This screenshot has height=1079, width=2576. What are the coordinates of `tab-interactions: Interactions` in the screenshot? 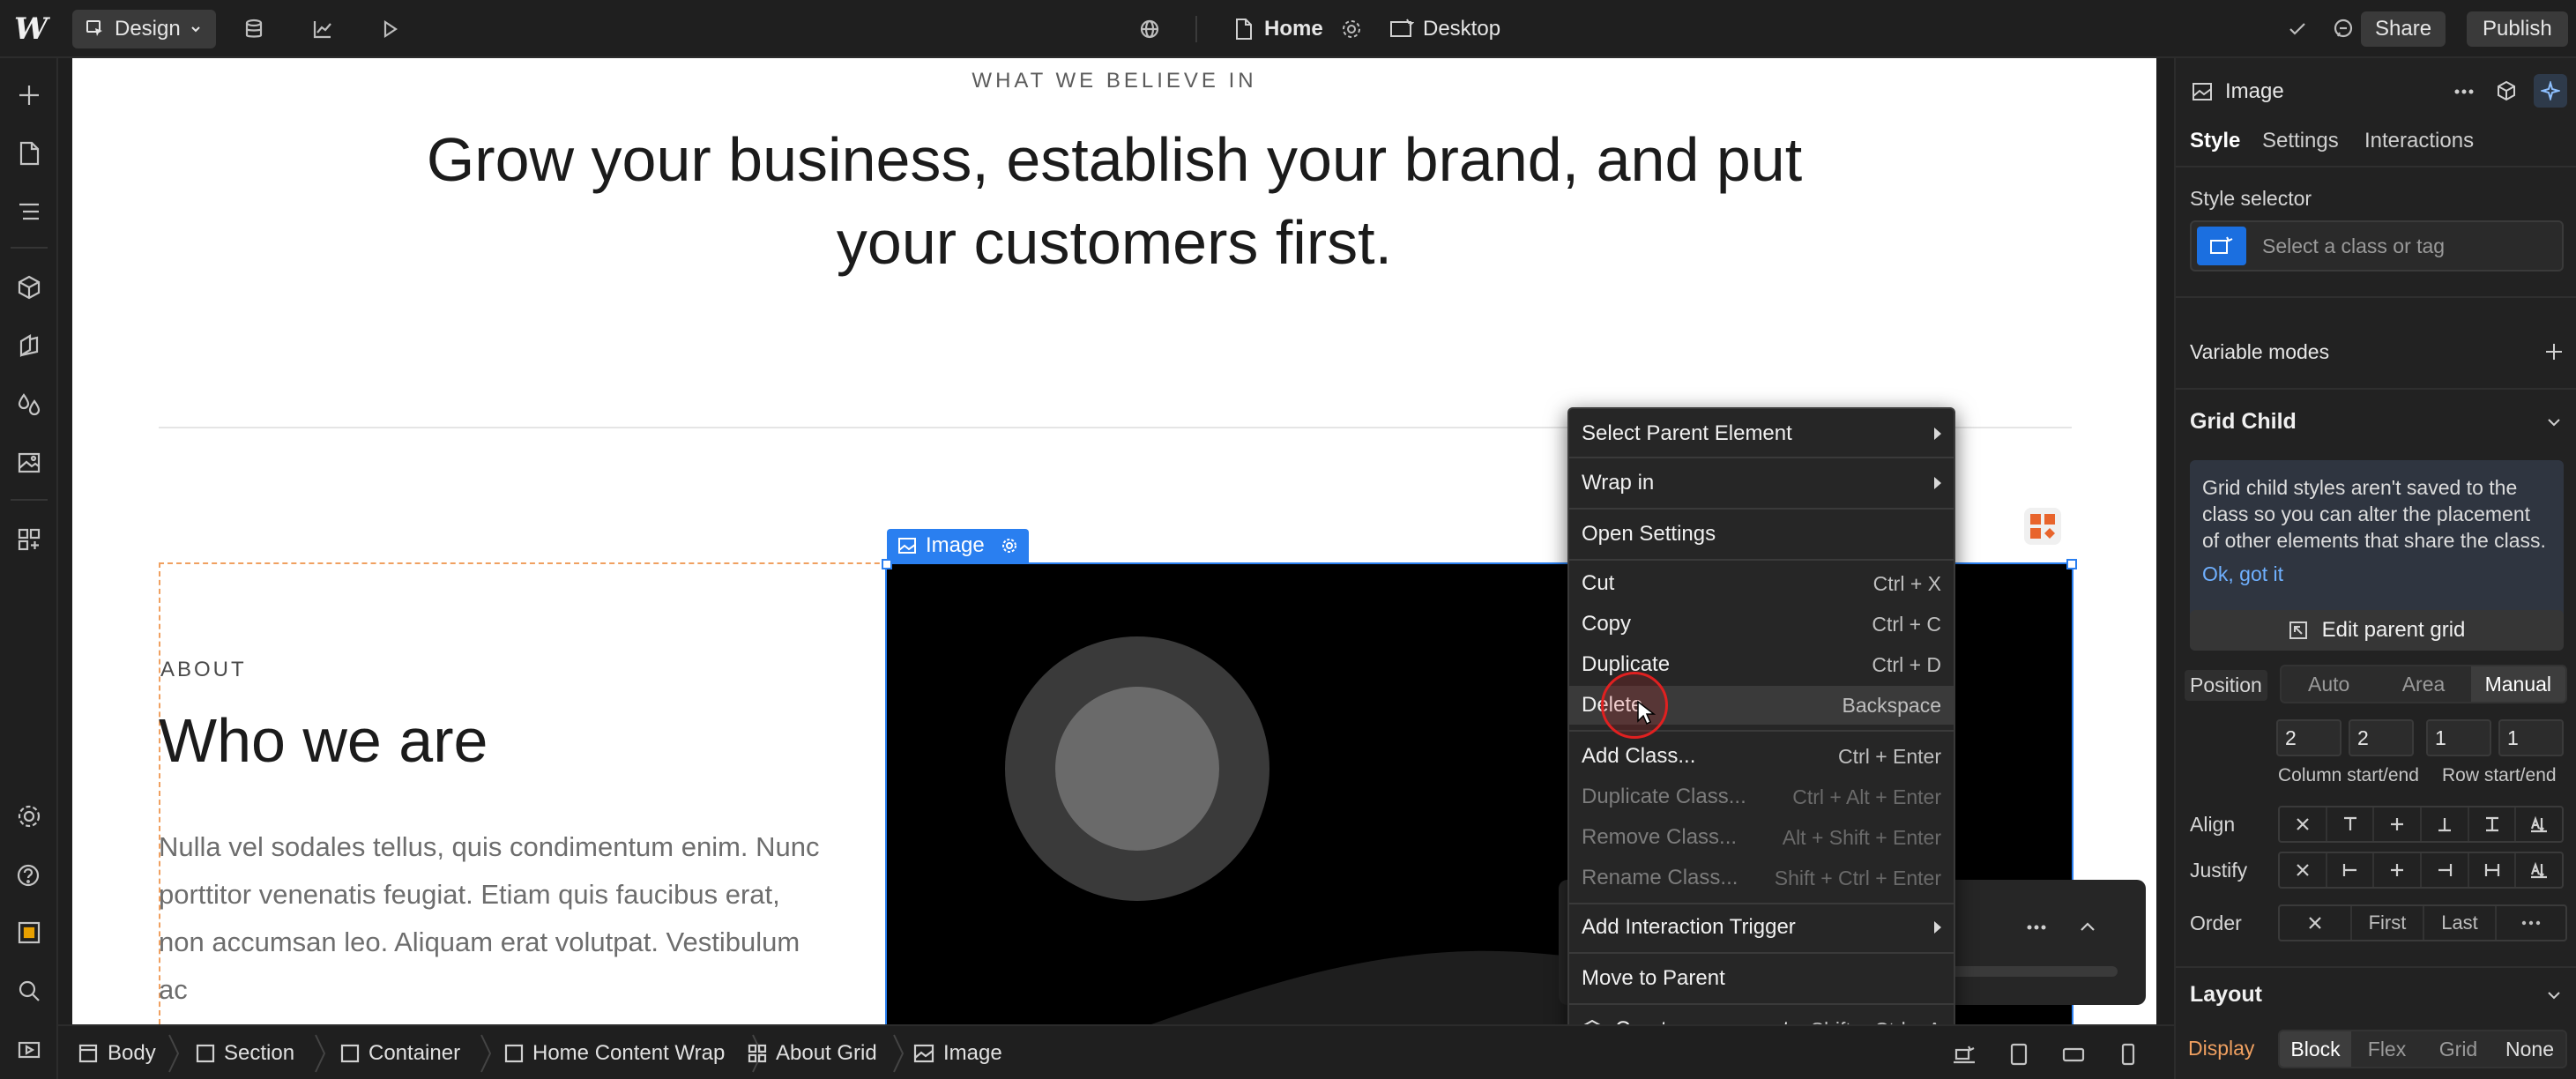 It's located at (2419, 141).